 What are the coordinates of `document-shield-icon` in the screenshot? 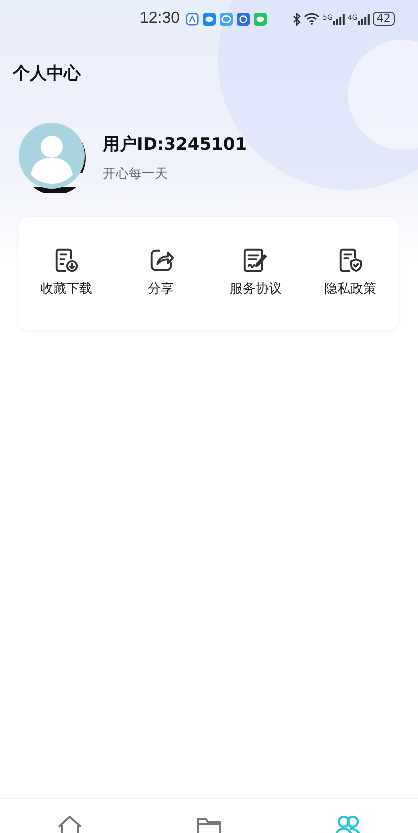 It's located at (350, 260).